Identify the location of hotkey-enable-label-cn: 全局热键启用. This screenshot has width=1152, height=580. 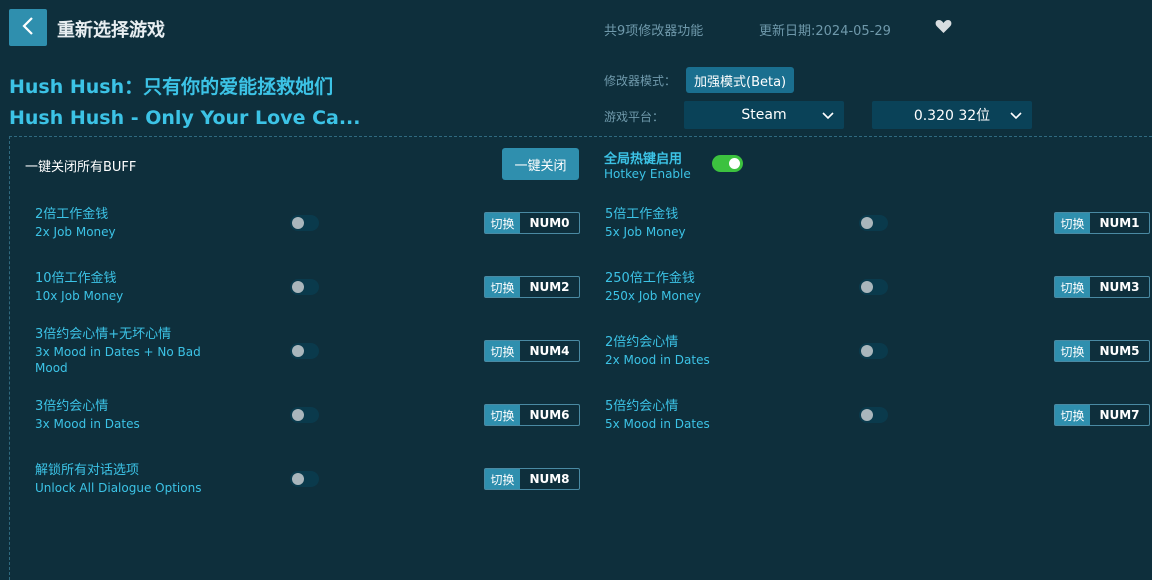
(643, 159).